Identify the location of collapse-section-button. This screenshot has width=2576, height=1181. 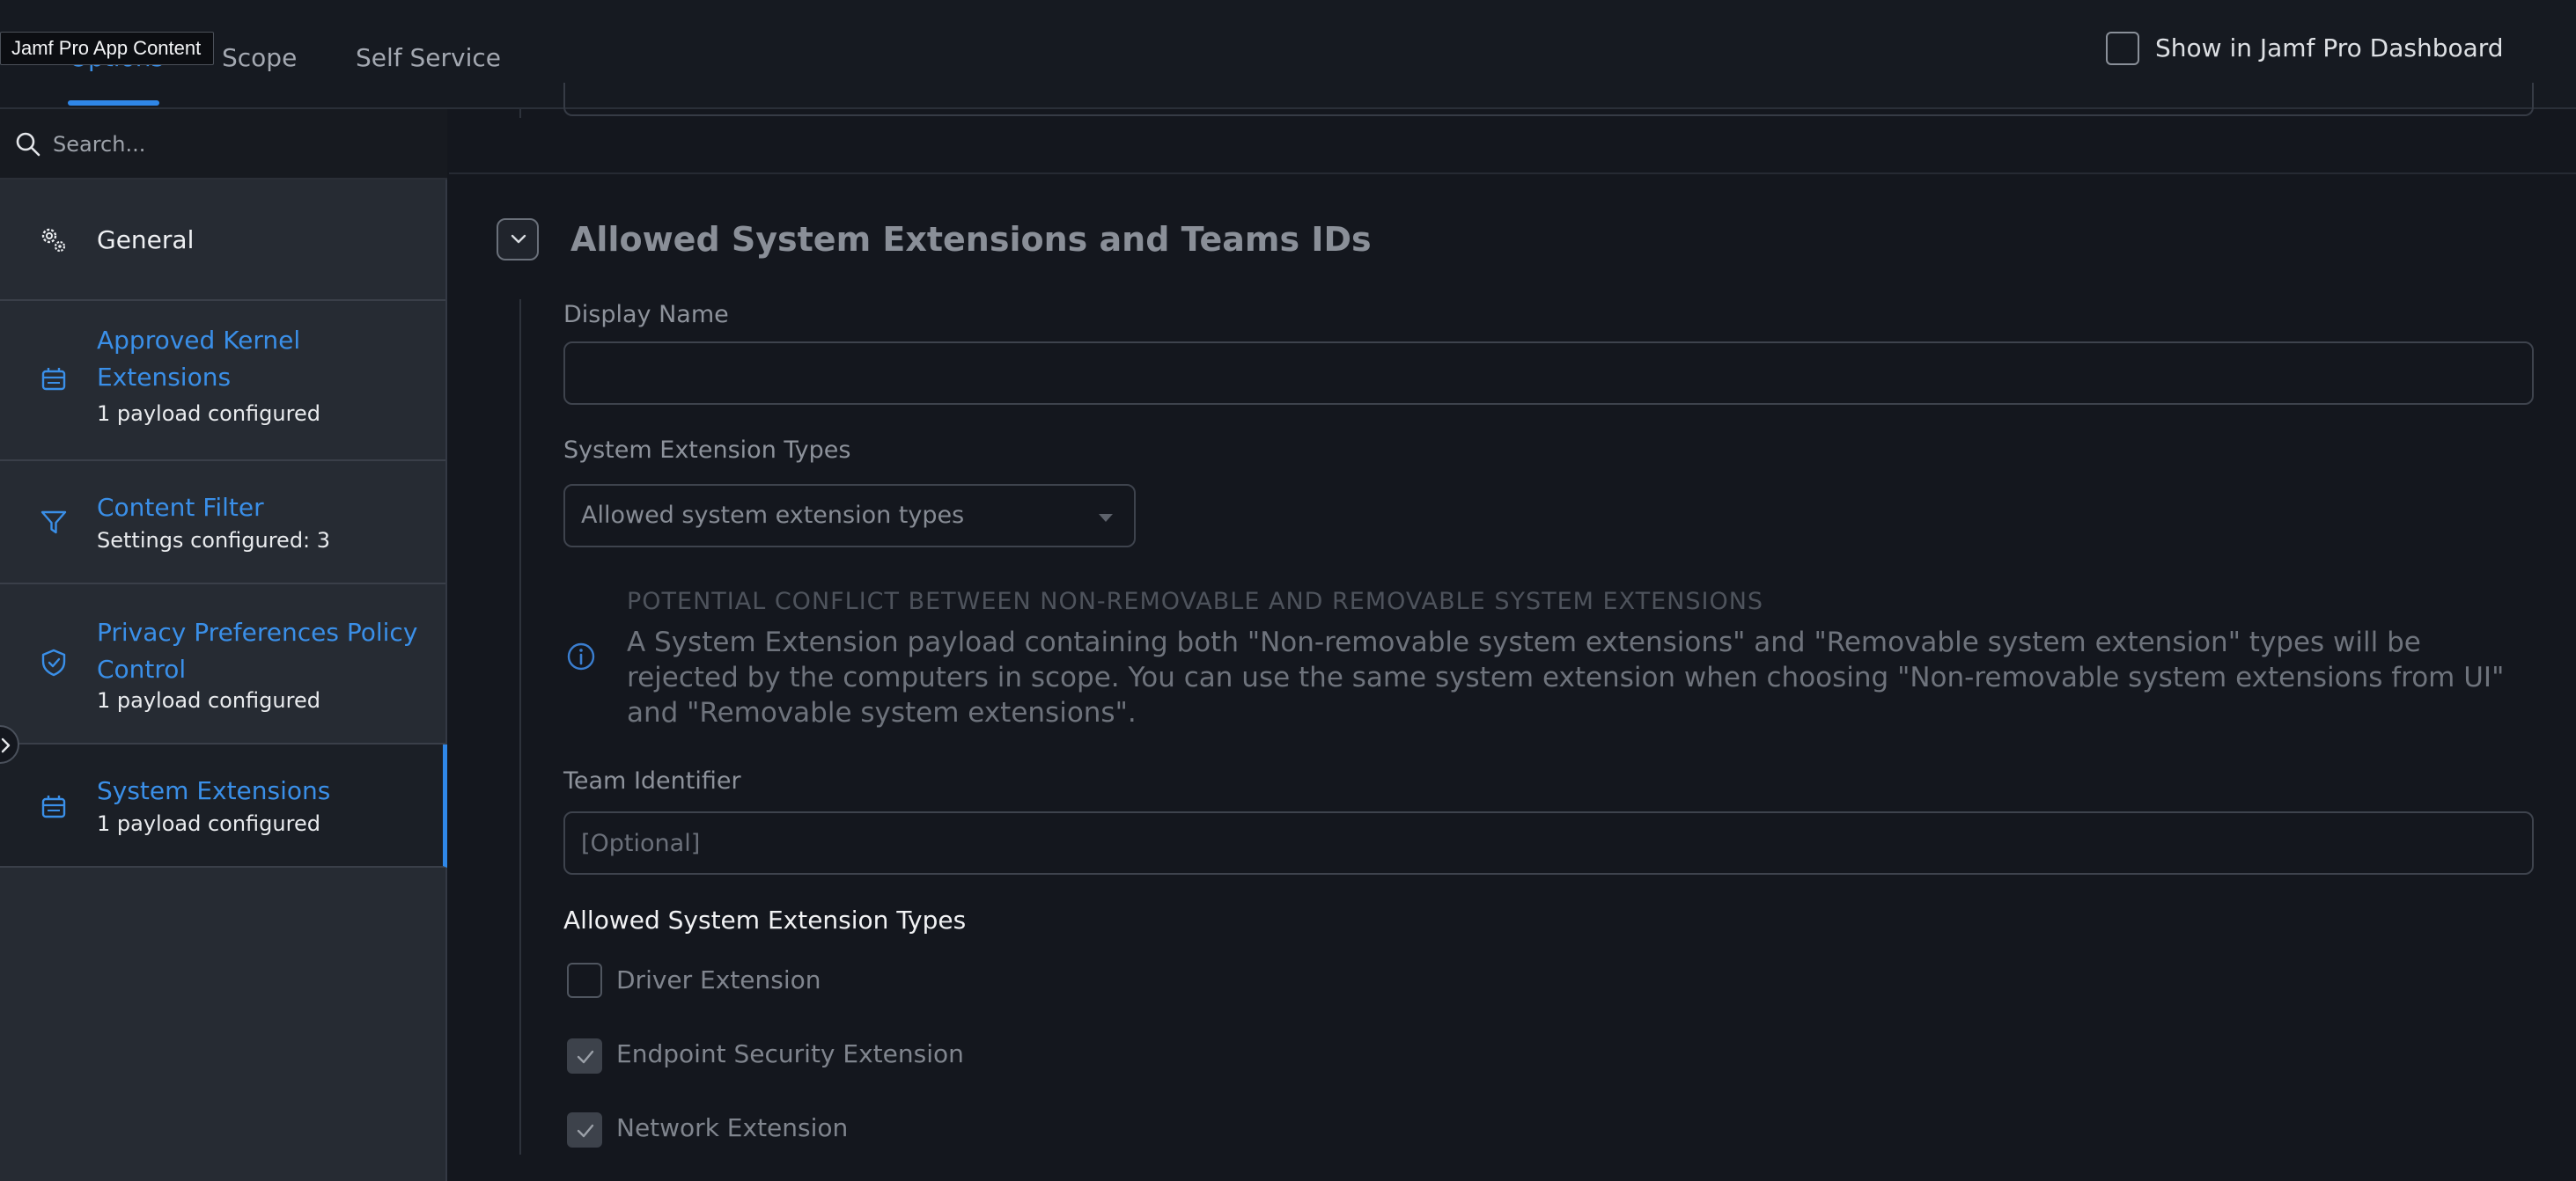
(518, 239).